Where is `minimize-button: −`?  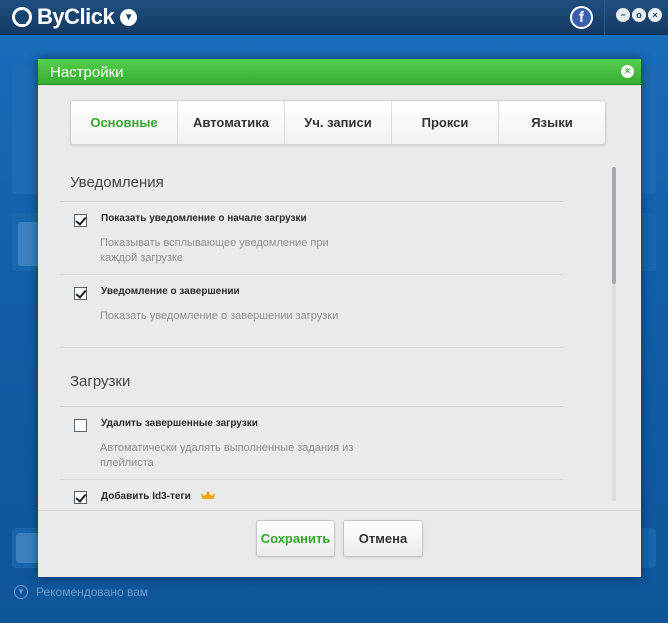 minimize-button: − is located at coordinates (623, 15).